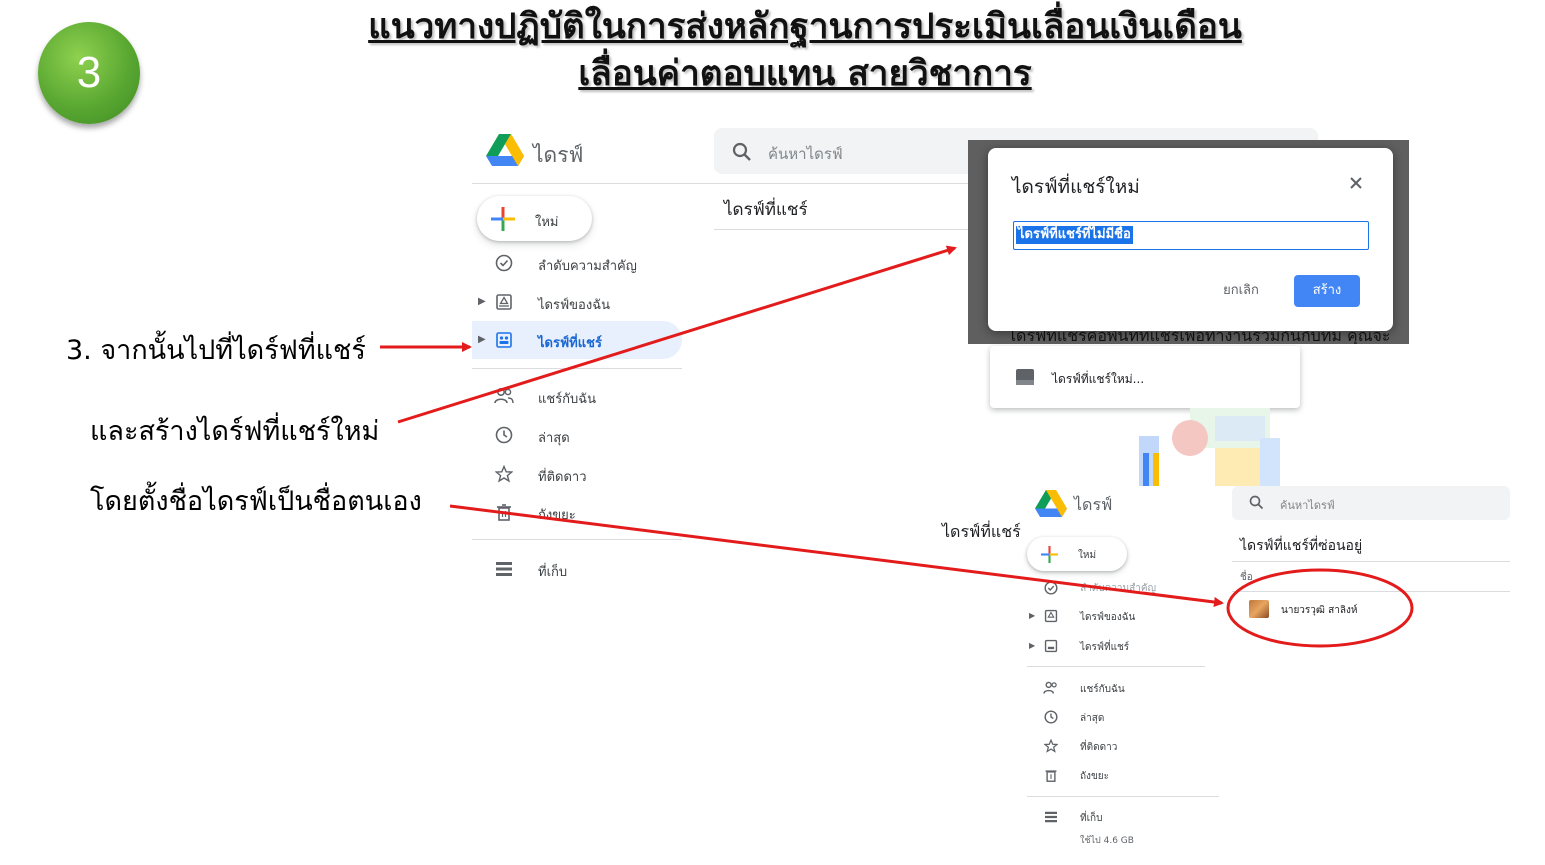 The image size is (1545, 865). Describe the element at coordinates (1320, 608) in the screenshot. I see `highlight-ellipse` at that location.